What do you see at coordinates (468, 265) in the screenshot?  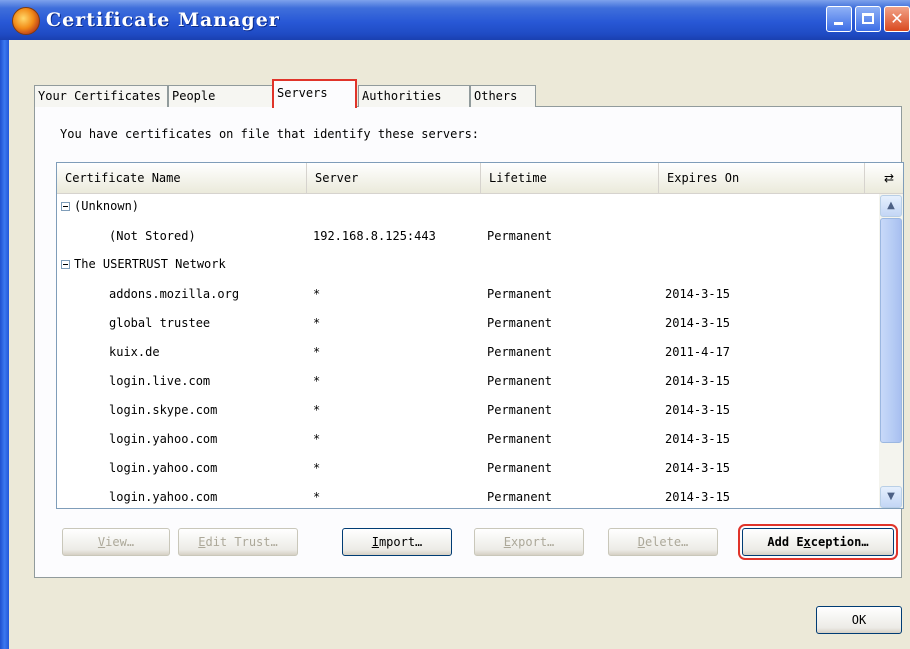 I see `tree-group-row: The USERTRUST Network` at bounding box center [468, 265].